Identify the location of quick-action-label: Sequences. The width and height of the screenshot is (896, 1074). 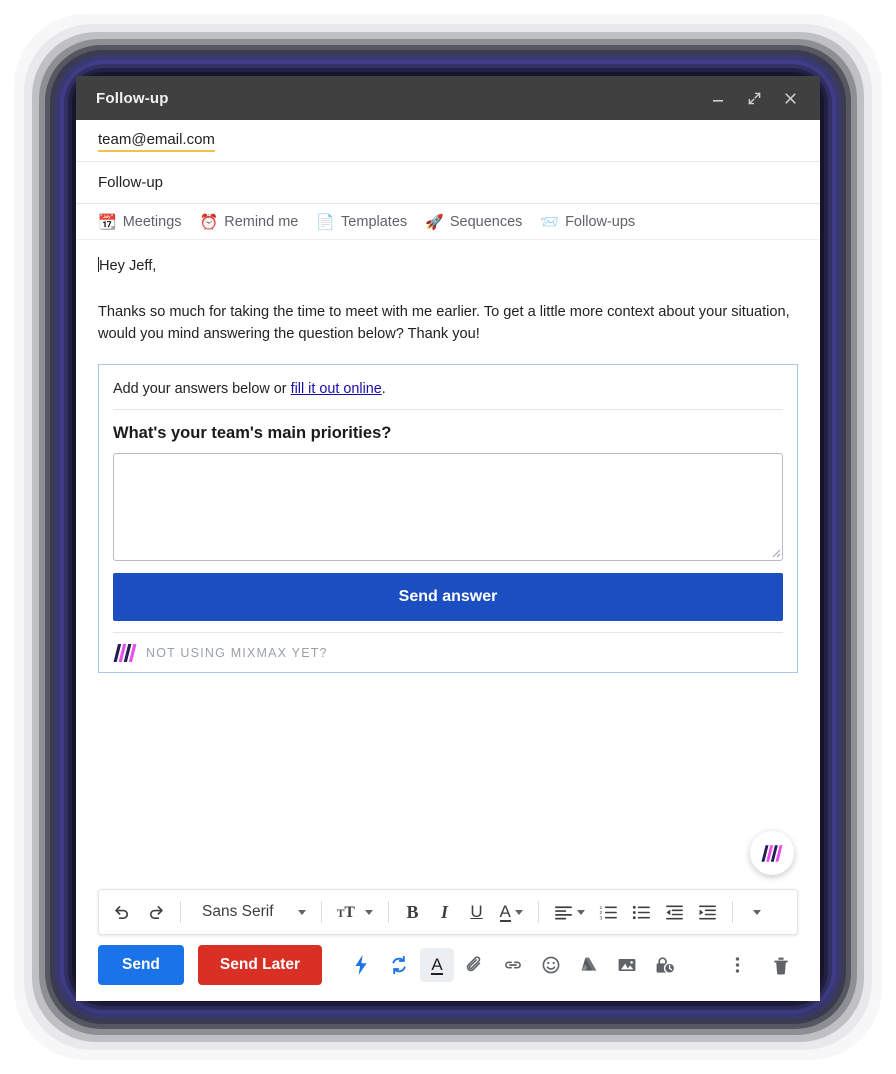
(486, 222).